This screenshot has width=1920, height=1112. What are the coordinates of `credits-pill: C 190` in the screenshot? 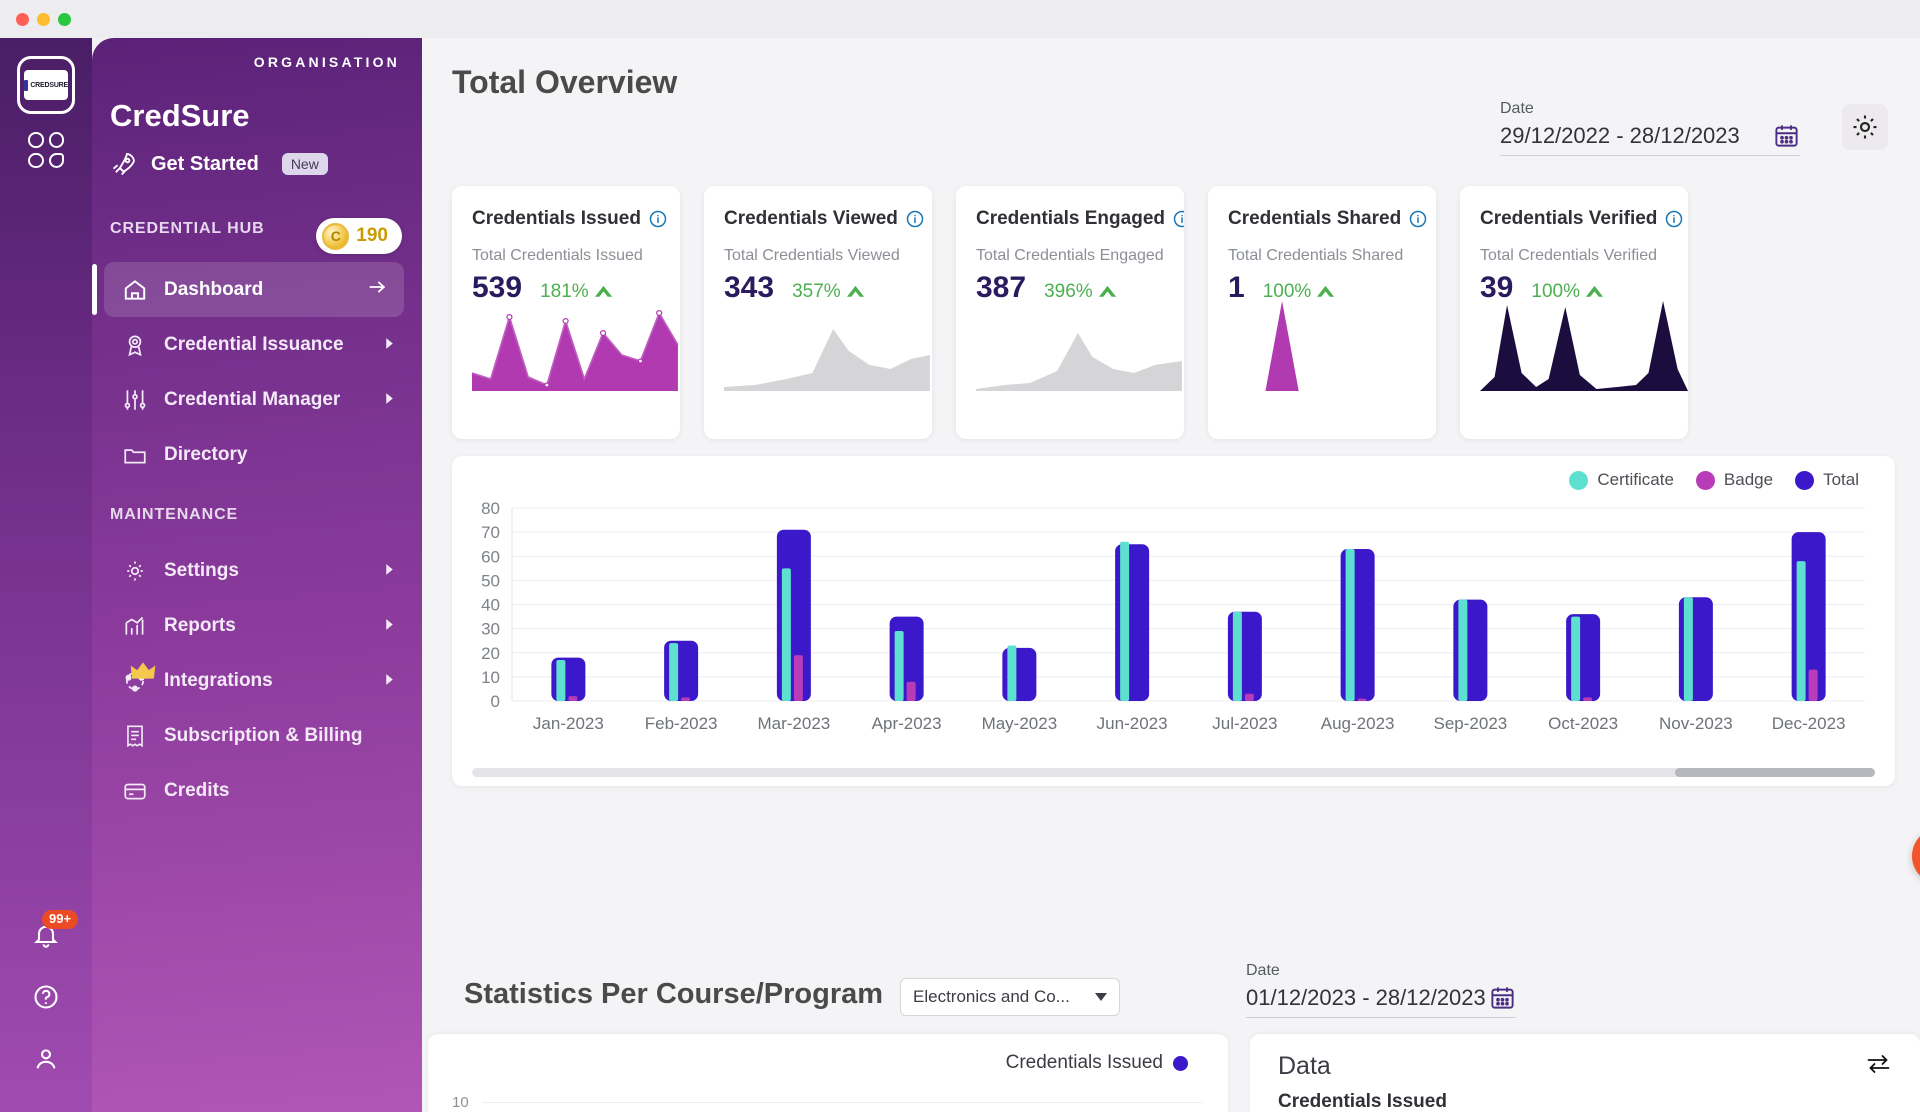 It's located at (359, 236).